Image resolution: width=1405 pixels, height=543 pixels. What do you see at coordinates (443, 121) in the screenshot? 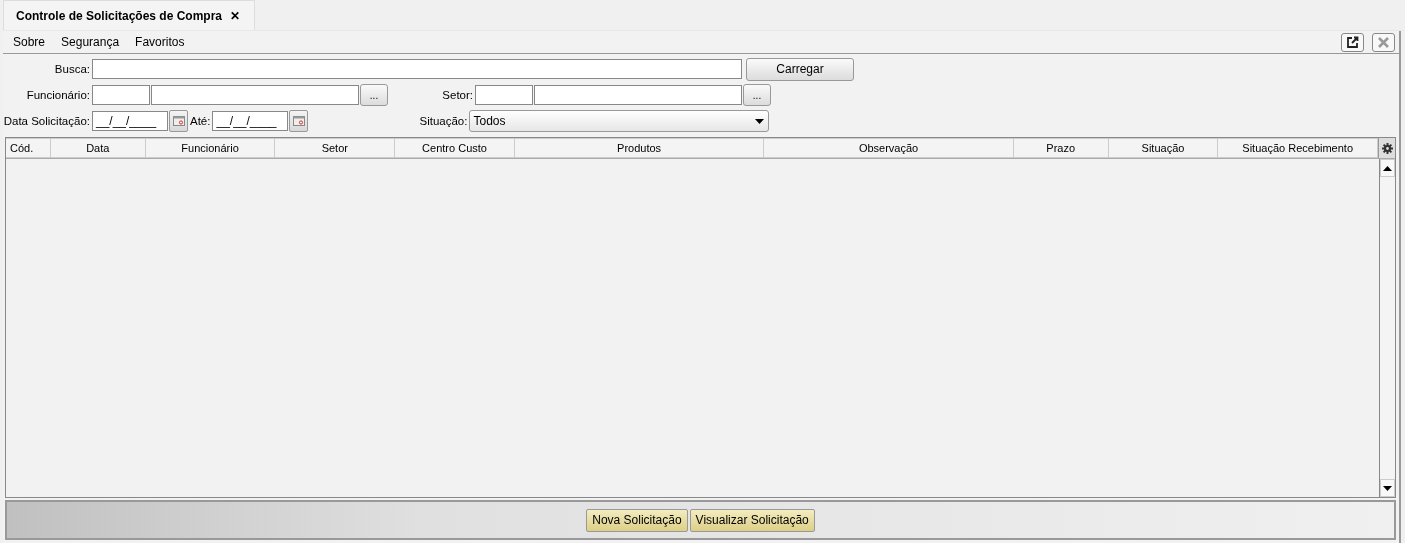
I see `field-label: Situação:` at bounding box center [443, 121].